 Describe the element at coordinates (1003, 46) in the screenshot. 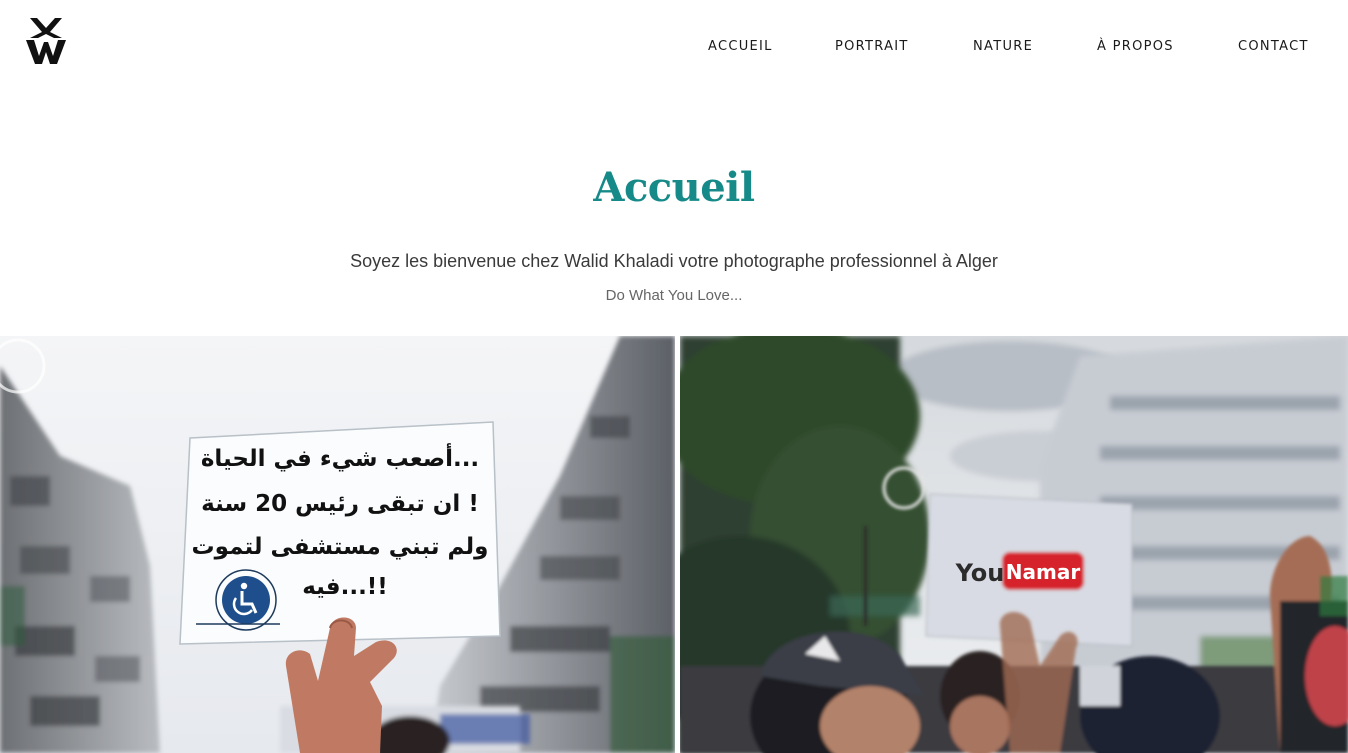

I see `nav-nature: NATURE` at that location.